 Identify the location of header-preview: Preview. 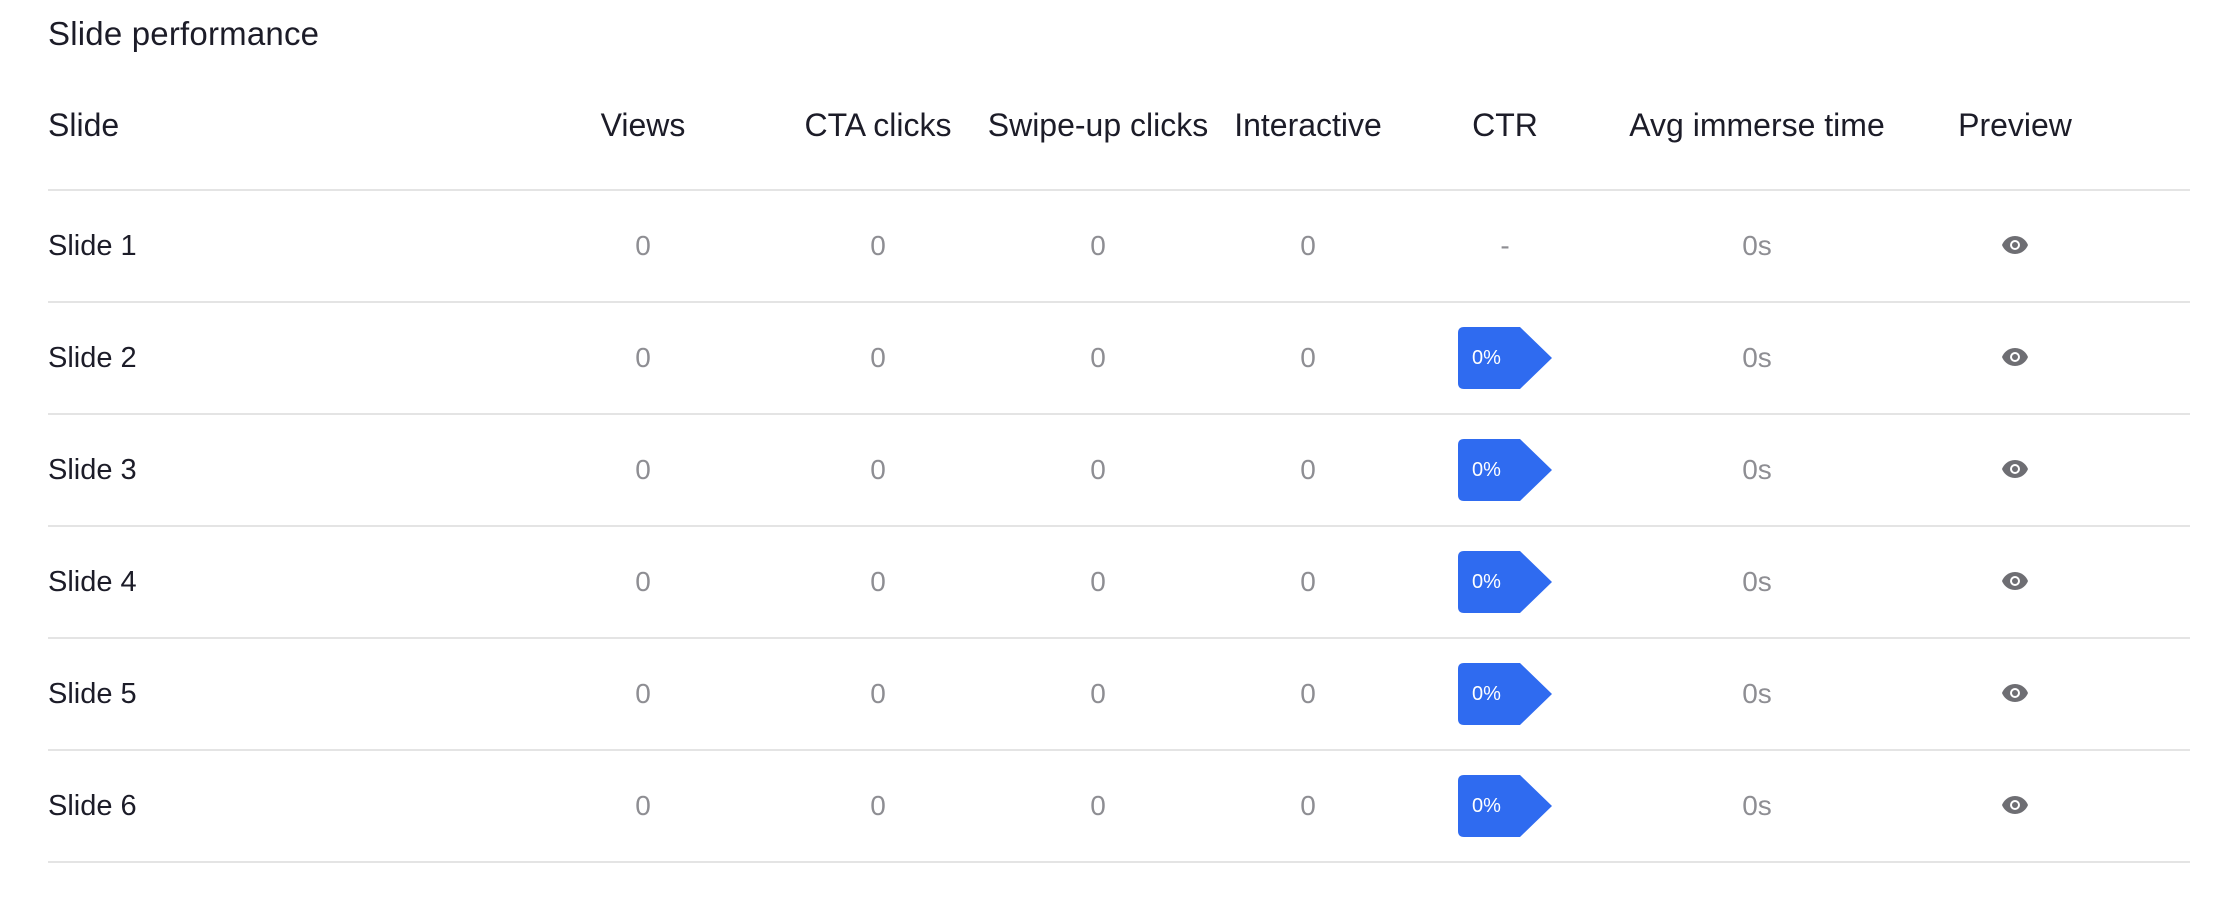
(2015, 125).